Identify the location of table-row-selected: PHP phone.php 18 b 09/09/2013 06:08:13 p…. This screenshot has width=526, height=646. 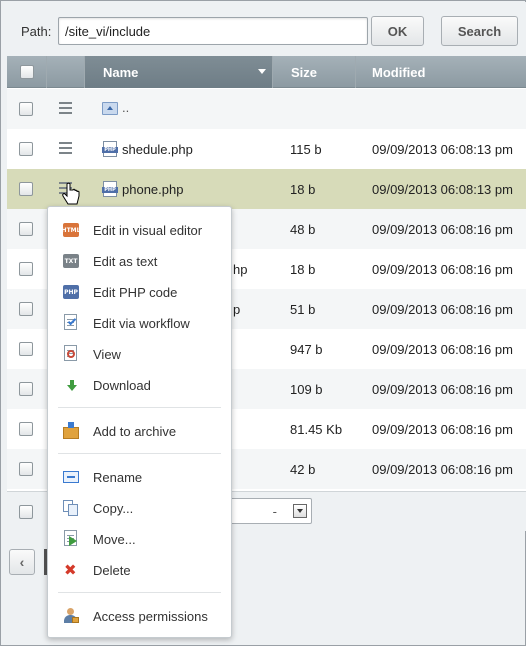
(266, 189).